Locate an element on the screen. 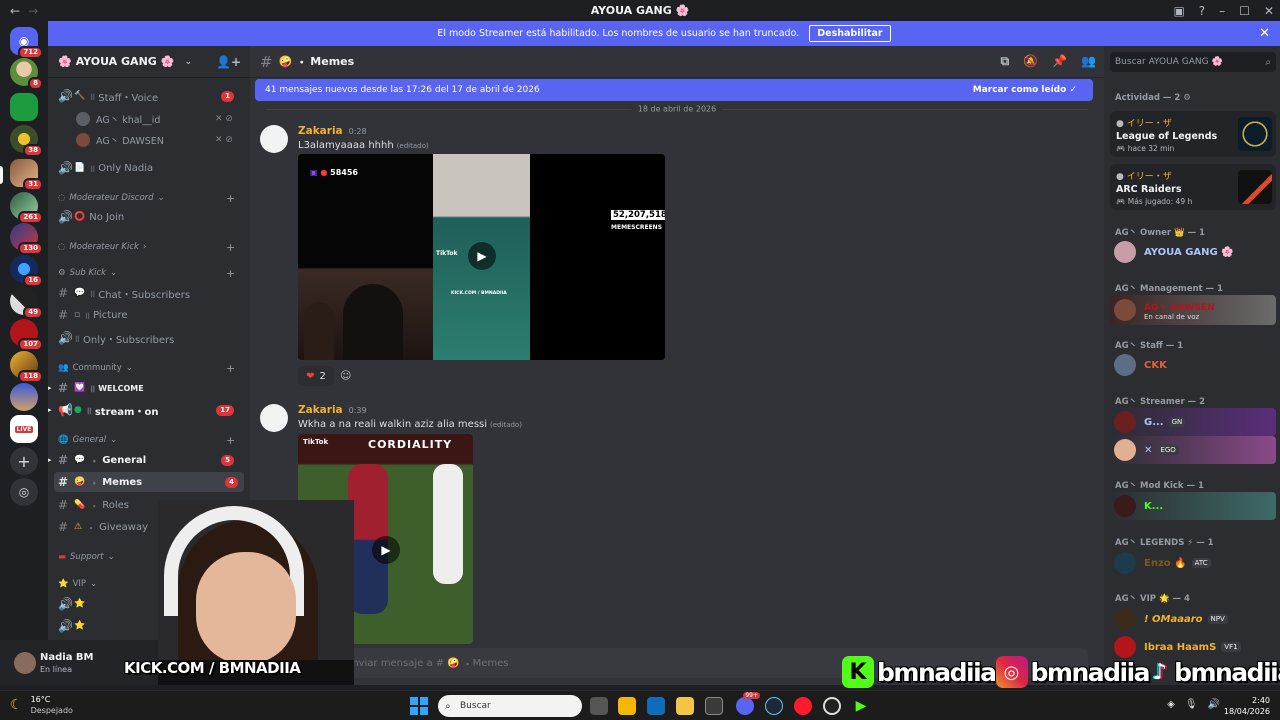 The height and width of the screenshot is (720, 1280). maximize-button: ☐ is located at coordinates (1244, 11).